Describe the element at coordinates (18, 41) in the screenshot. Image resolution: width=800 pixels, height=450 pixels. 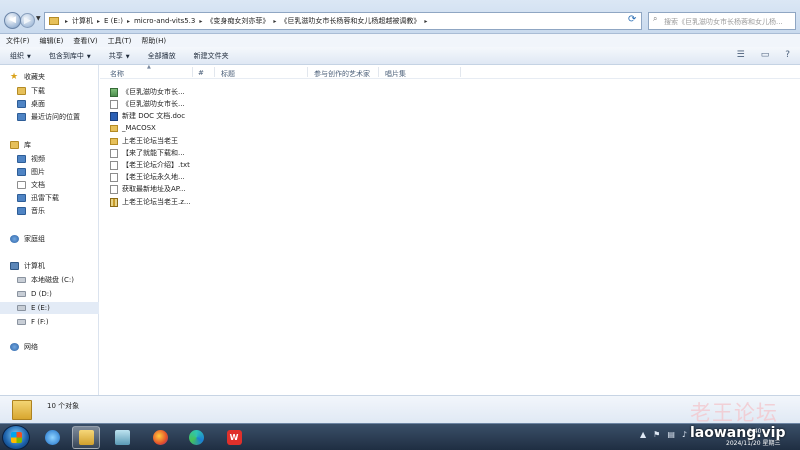
I see `menu-file: 文件(F)` at that location.